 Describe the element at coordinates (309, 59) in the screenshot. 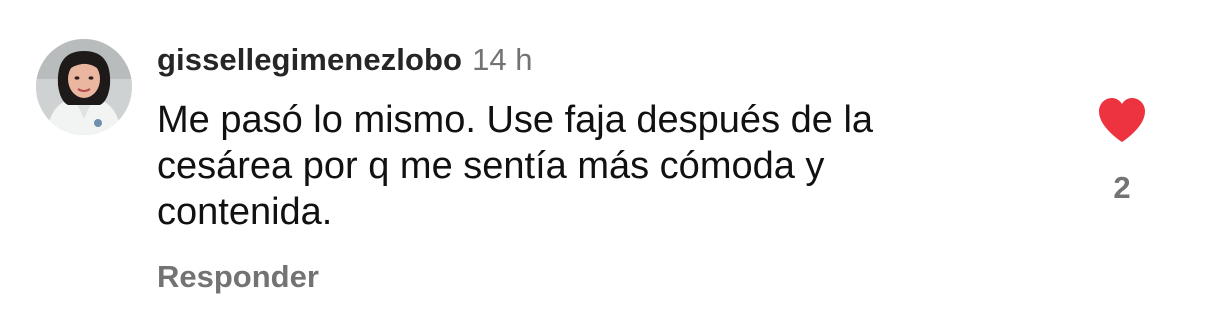

I see `username-link: gissellegimenezlobo` at that location.